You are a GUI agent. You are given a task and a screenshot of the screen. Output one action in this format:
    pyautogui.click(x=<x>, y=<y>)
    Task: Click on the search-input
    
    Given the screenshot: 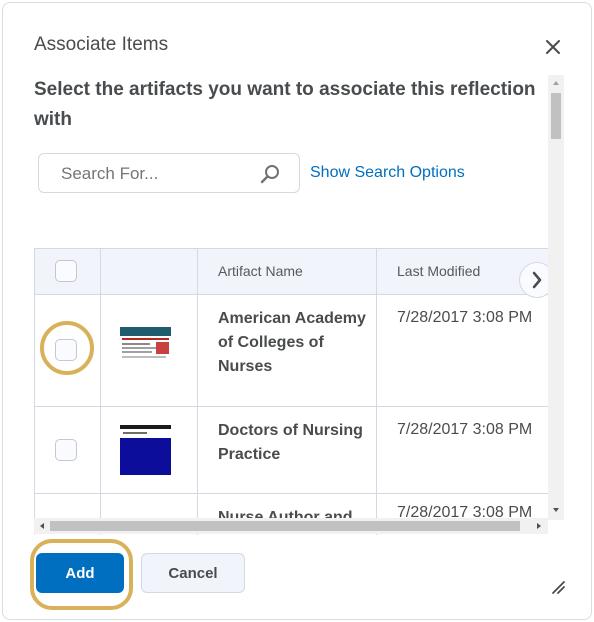 What is the action you would take?
    pyautogui.click(x=151, y=174)
    